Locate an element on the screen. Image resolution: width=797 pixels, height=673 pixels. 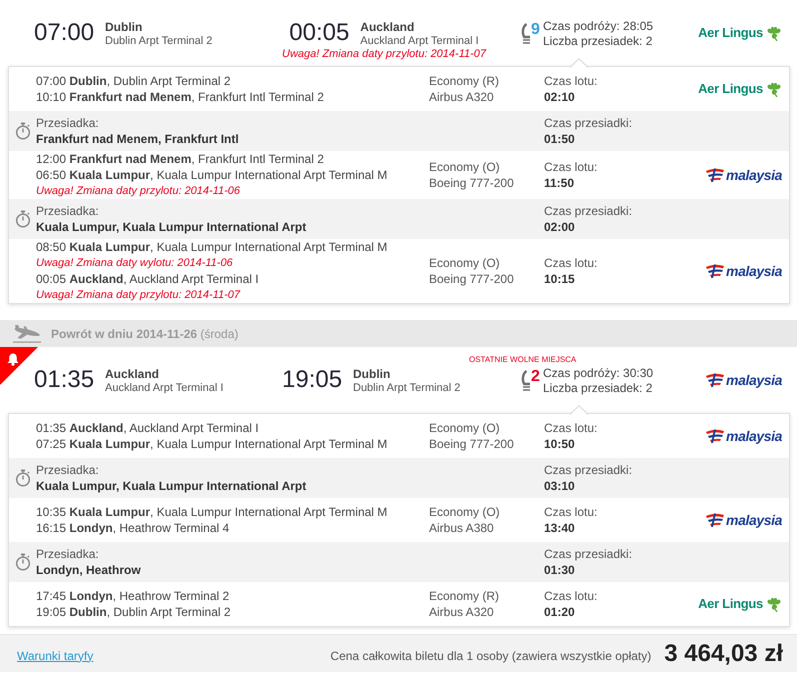
layover-place: Londyn, Heathrow is located at coordinates (88, 570).